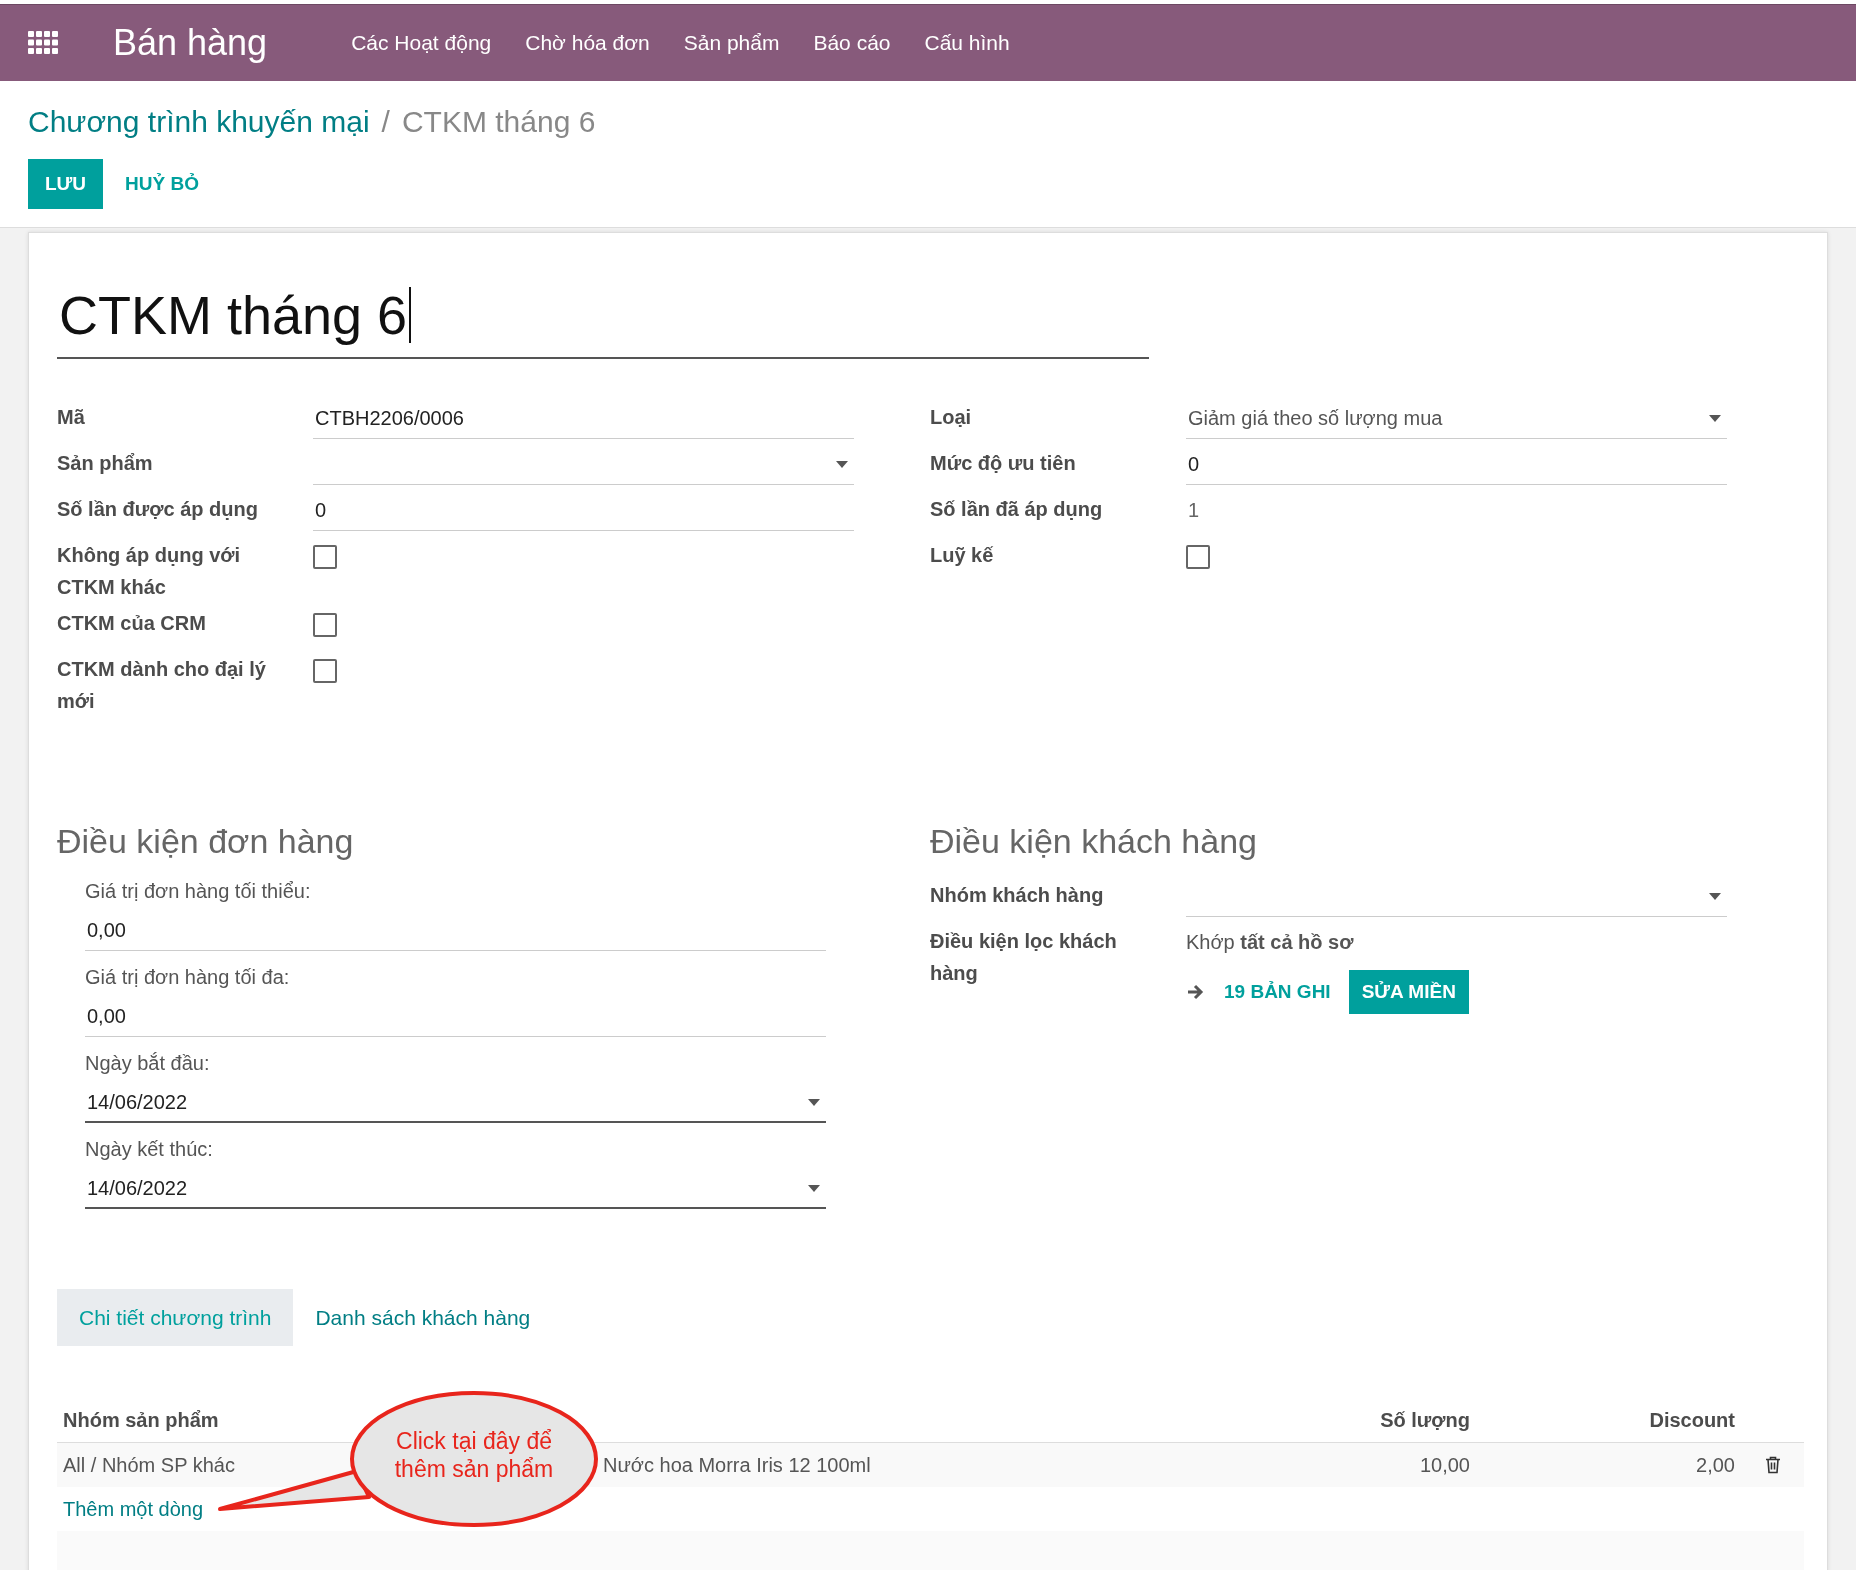 The image size is (1856, 1570). What do you see at coordinates (1094, 841) in the screenshot?
I see `section-heading: Điều kiện khách hàng` at bounding box center [1094, 841].